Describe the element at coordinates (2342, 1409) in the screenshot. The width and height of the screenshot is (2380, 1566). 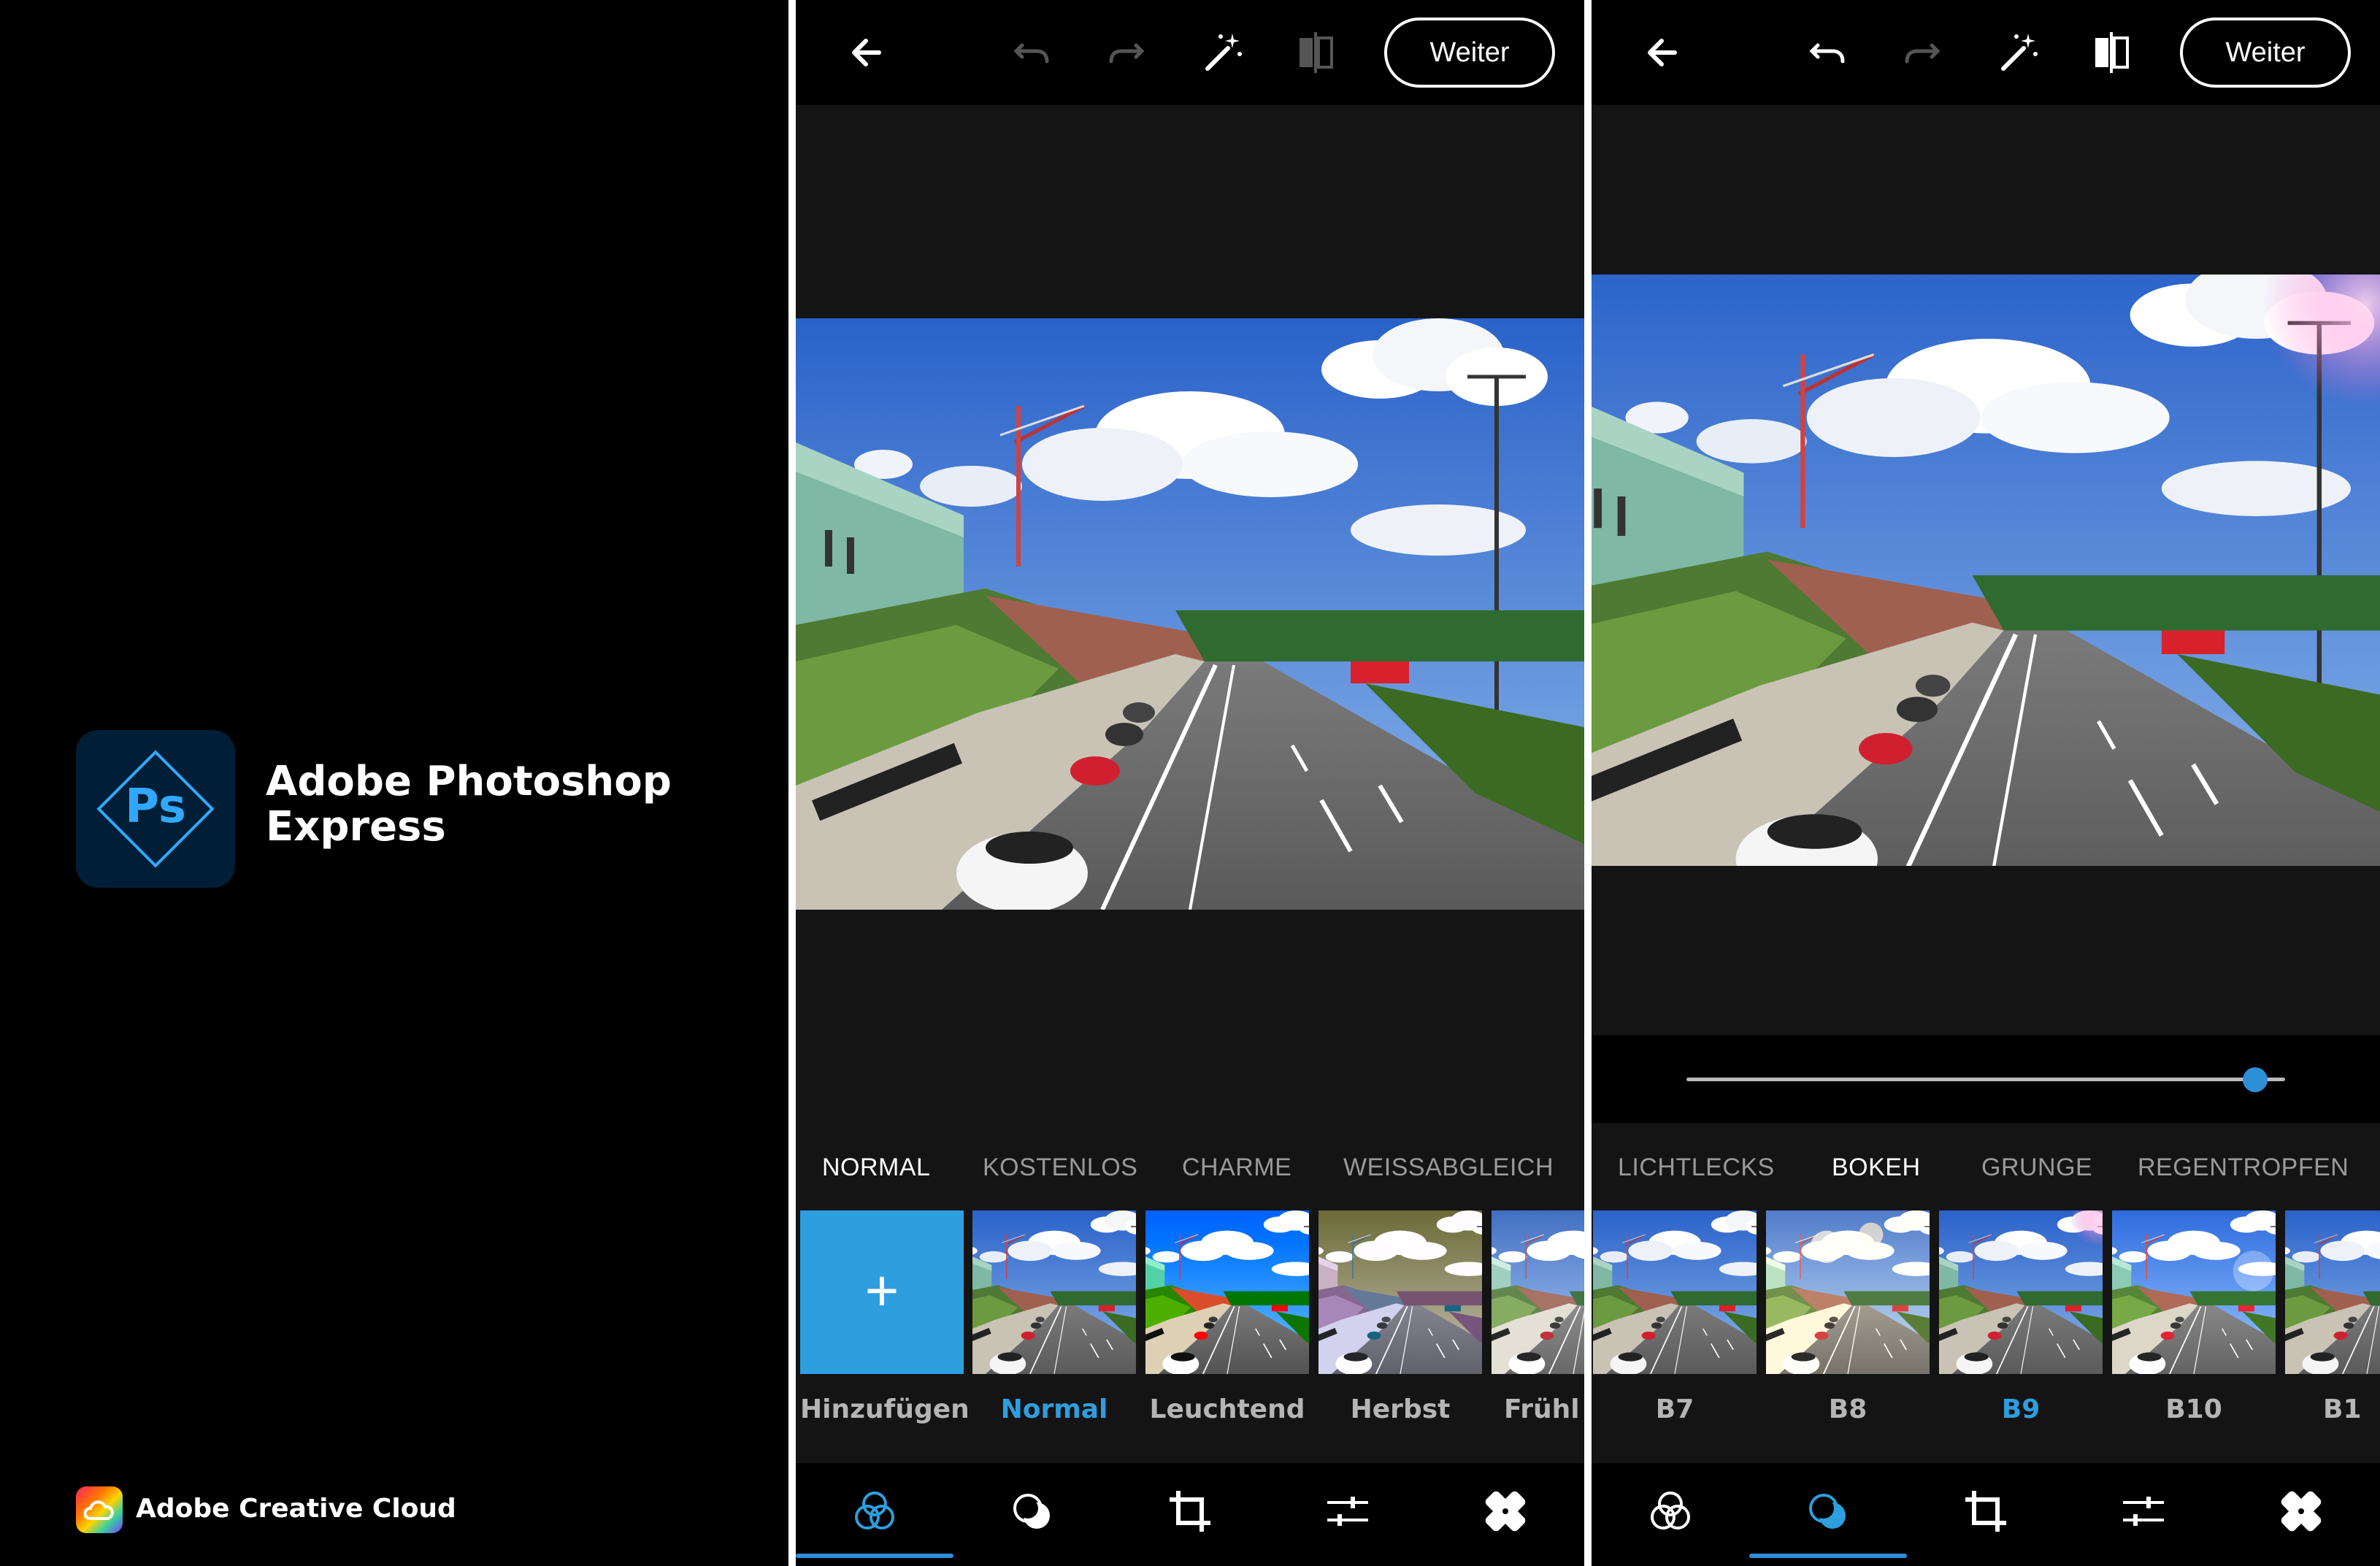
I see `filter-label: B1` at that location.